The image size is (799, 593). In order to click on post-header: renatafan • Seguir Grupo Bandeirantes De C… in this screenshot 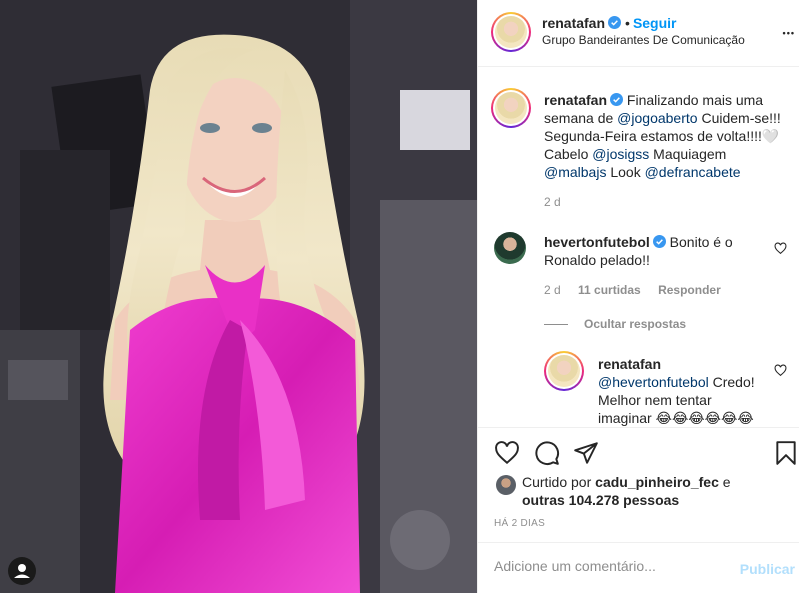, I will do `click(638, 33)`.